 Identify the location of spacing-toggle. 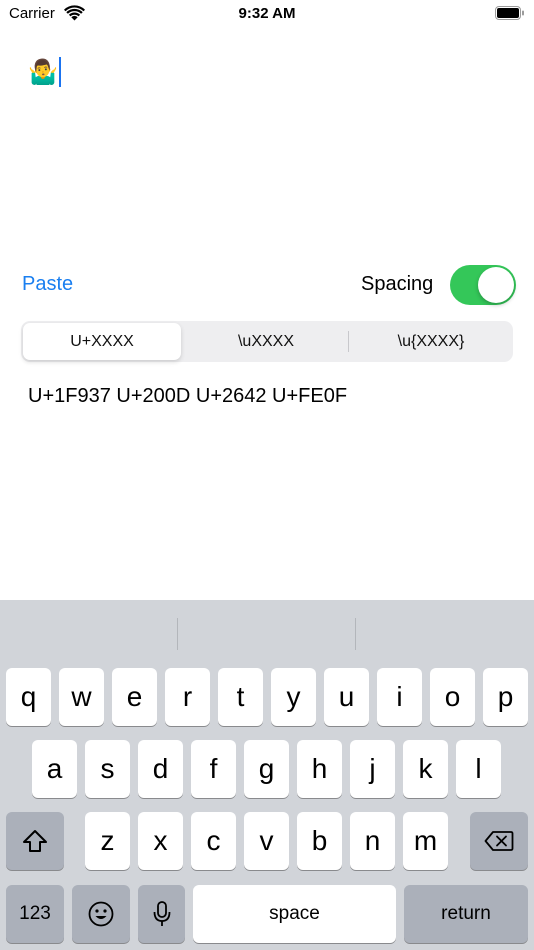
(483, 285).